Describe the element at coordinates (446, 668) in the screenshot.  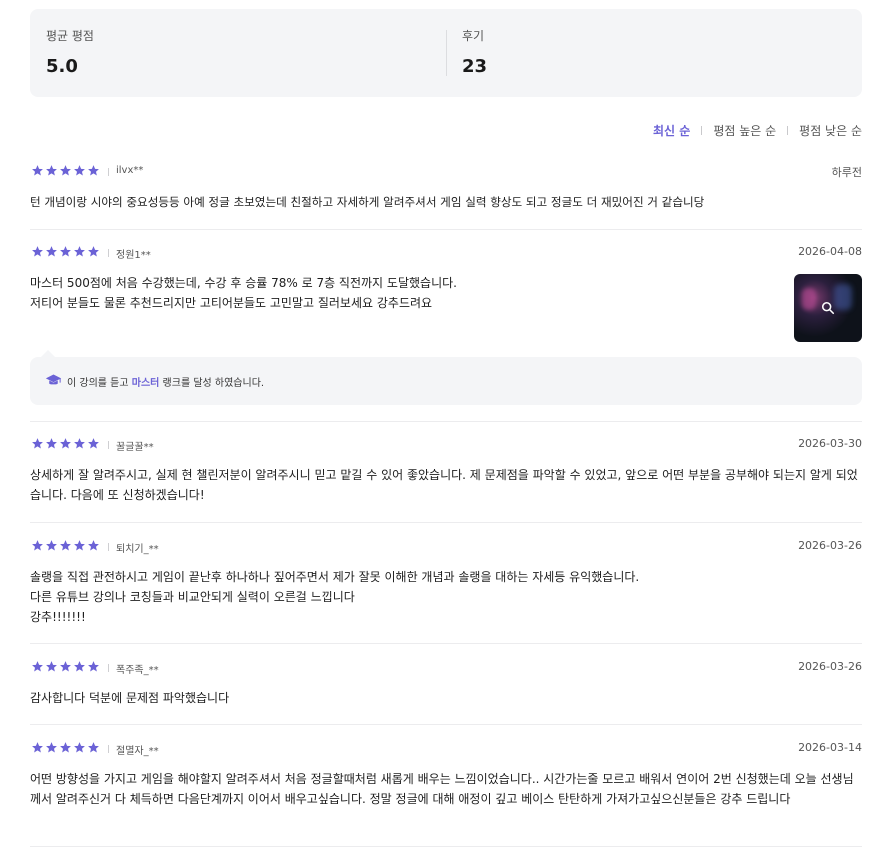
I see `review-header: 폭주족_** 2026-03-26` at that location.